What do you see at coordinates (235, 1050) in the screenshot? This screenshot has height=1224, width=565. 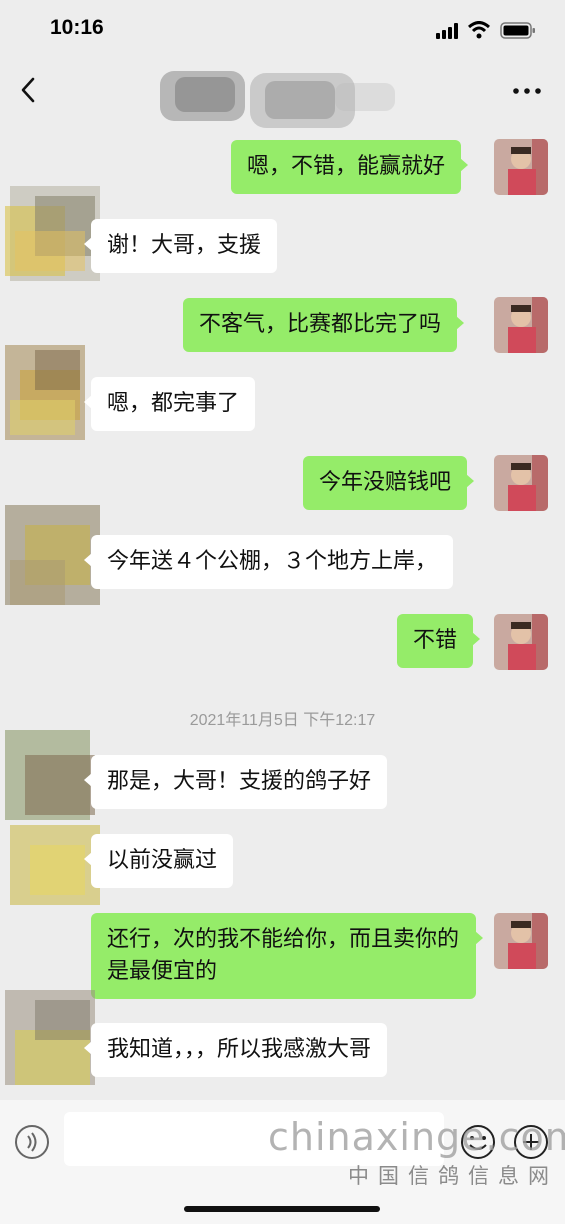 I see `message-bubble-incoming: 我知道，，，所以我感激大哥` at bounding box center [235, 1050].